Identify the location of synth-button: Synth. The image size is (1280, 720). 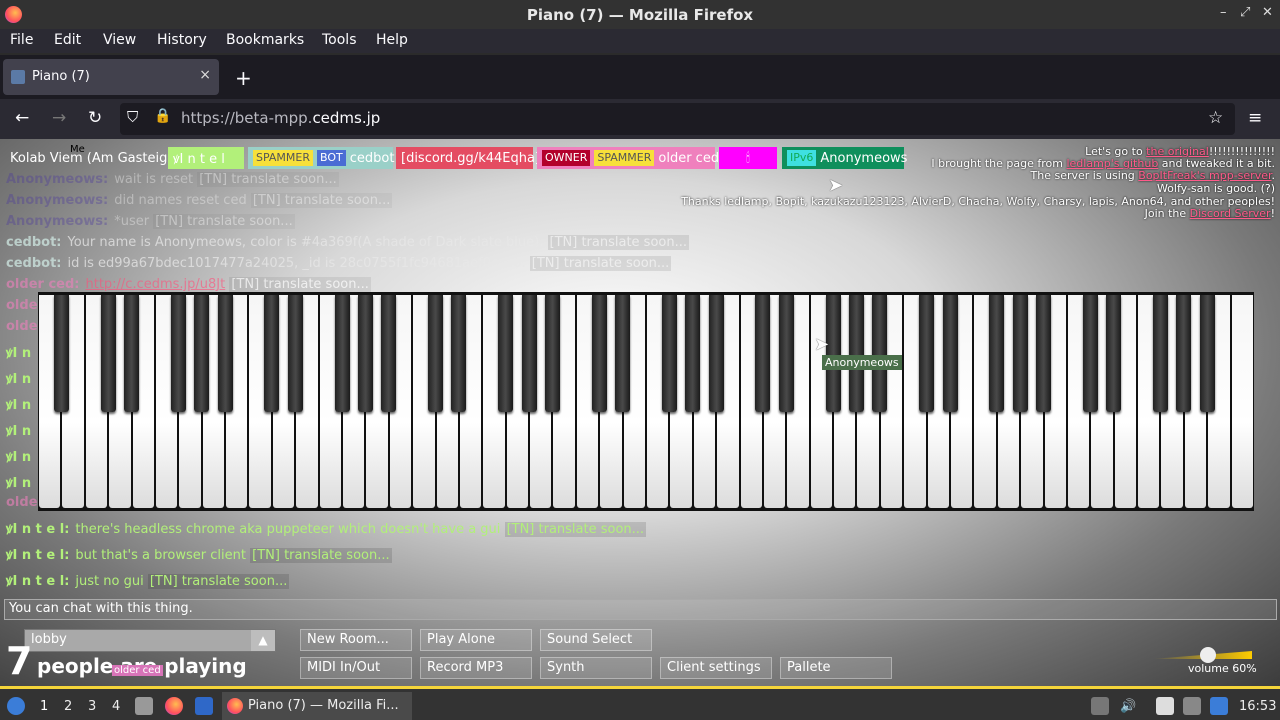
(596, 668).